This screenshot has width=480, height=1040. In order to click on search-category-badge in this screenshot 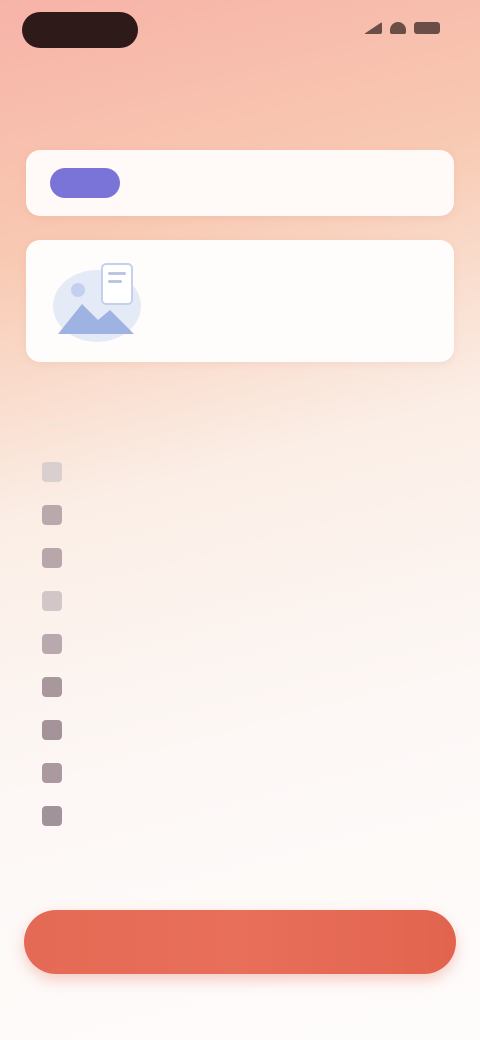, I will do `click(85, 183)`.